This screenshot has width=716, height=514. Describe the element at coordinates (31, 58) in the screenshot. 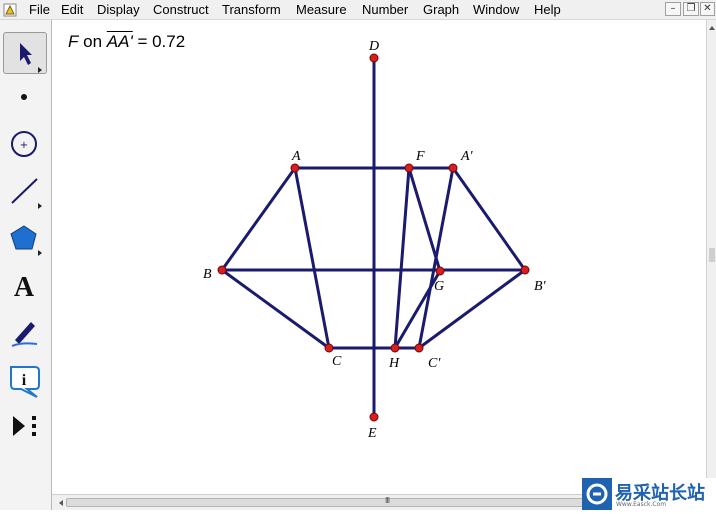

I see `arrow-icon` at that location.